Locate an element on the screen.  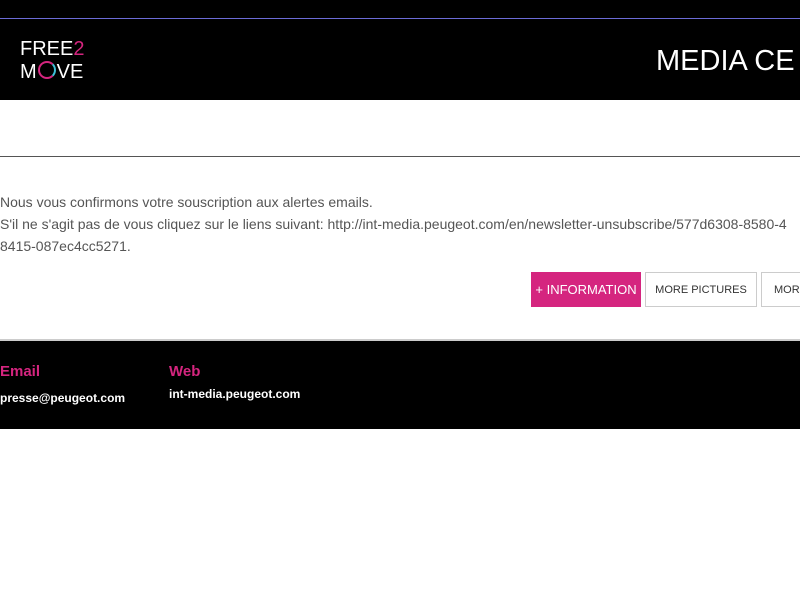
logo-line-bottom: M VE is located at coordinates (51, 71).